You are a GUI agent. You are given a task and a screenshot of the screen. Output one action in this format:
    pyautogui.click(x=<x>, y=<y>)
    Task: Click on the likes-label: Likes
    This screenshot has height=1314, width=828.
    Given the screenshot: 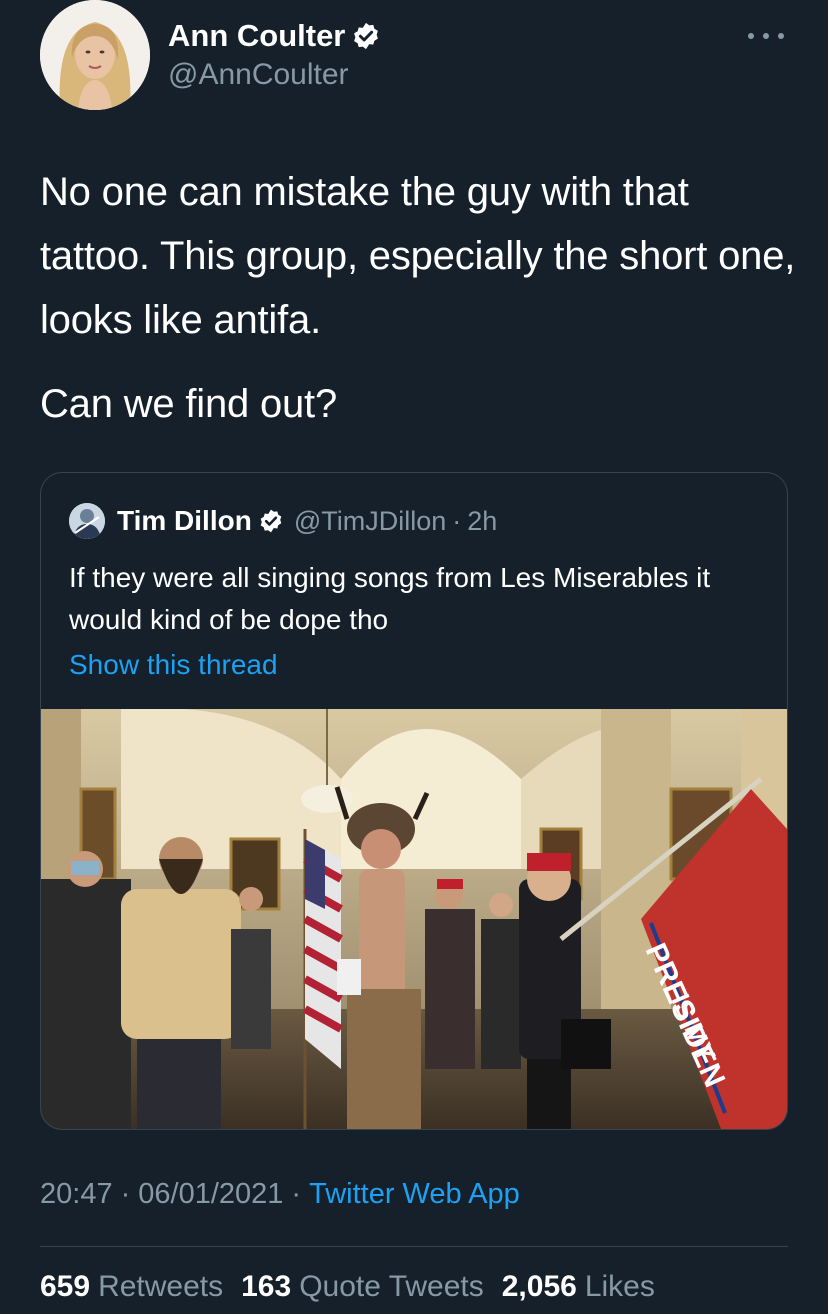 What is the action you would take?
    pyautogui.click(x=619, y=1286)
    